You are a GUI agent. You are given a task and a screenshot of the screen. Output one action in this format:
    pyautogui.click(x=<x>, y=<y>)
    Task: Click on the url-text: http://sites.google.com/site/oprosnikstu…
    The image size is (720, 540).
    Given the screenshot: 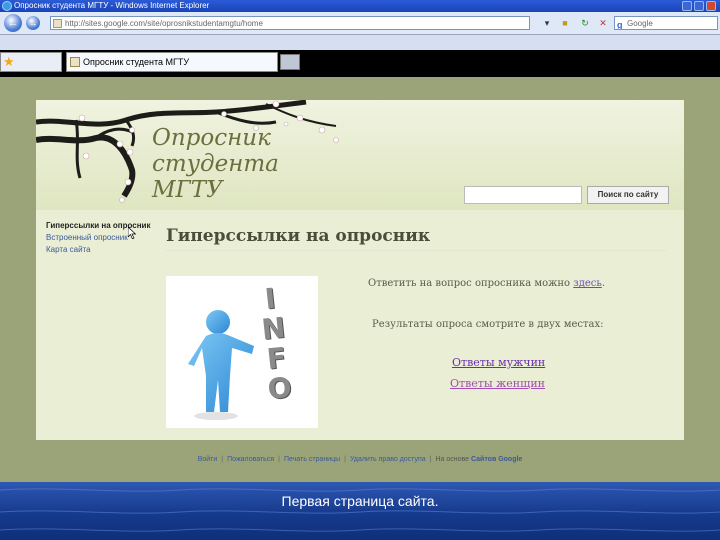 What is the action you would take?
    pyautogui.click(x=164, y=23)
    